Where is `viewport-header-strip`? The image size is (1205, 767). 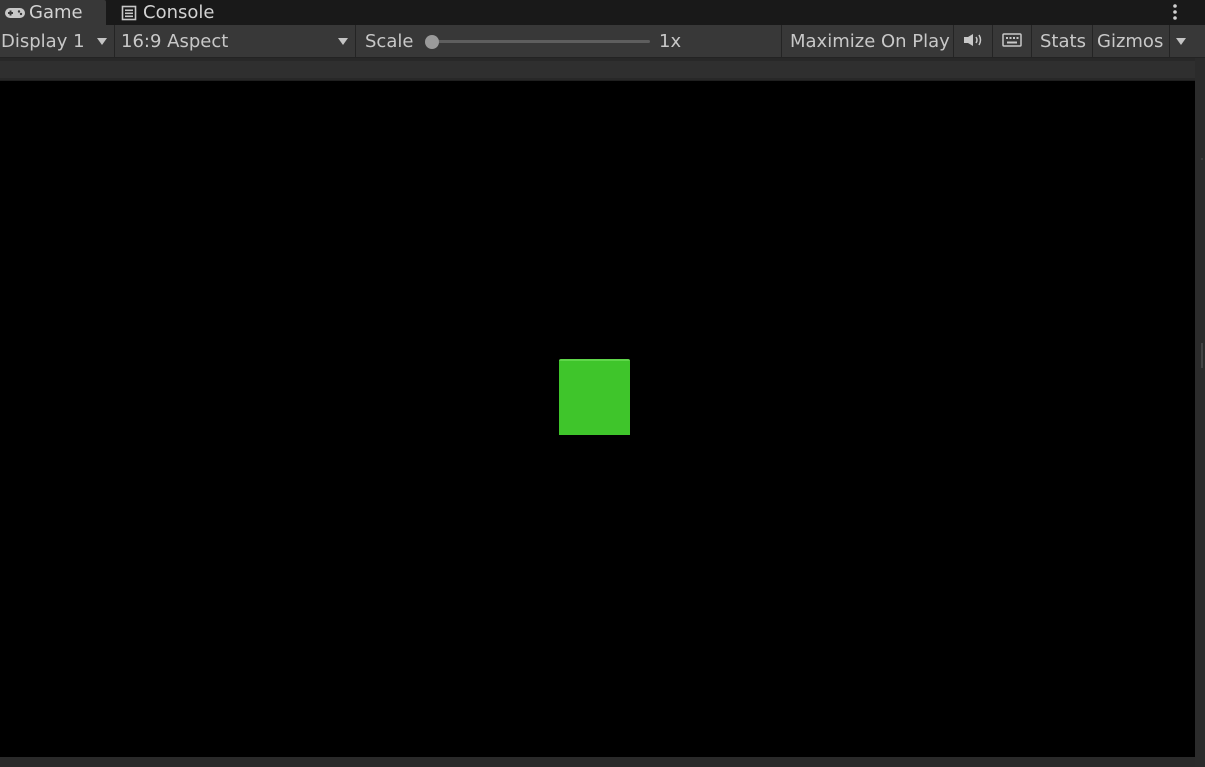 viewport-header-strip is located at coordinates (597, 69).